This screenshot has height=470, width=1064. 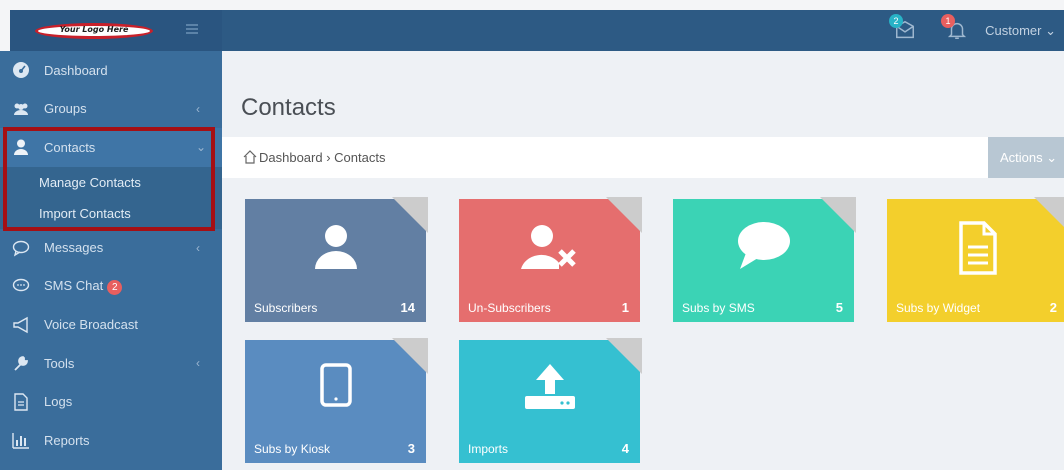 I want to click on home-icon, so click(x=250, y=157).